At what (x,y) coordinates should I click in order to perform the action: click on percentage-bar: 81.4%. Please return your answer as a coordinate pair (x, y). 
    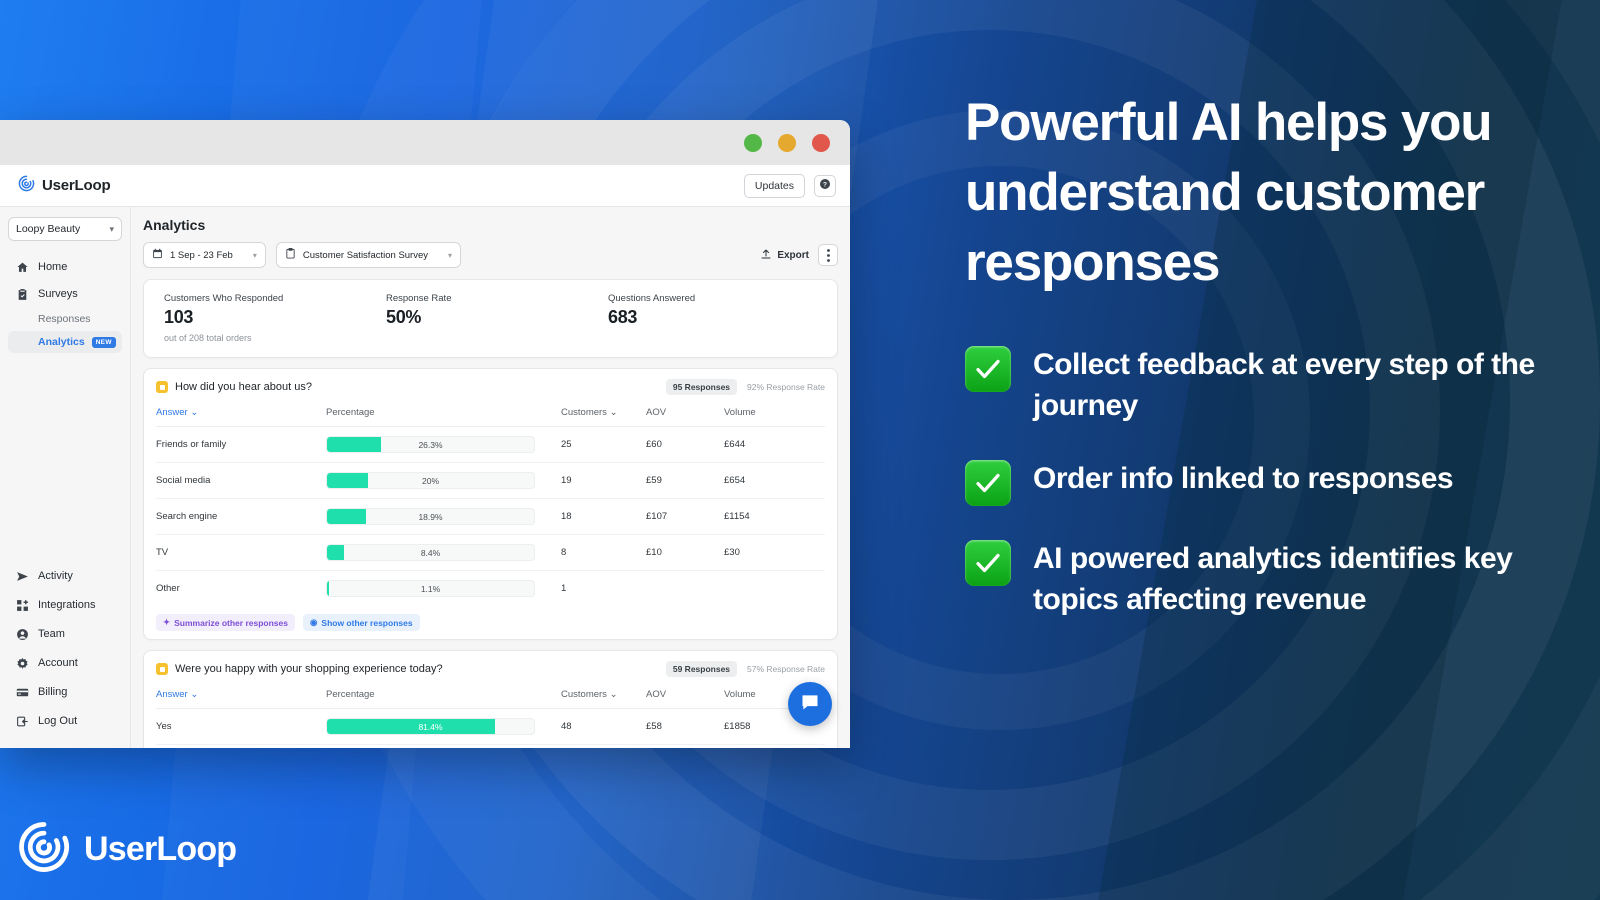
    Looking at the image, I should click on (430, 726).